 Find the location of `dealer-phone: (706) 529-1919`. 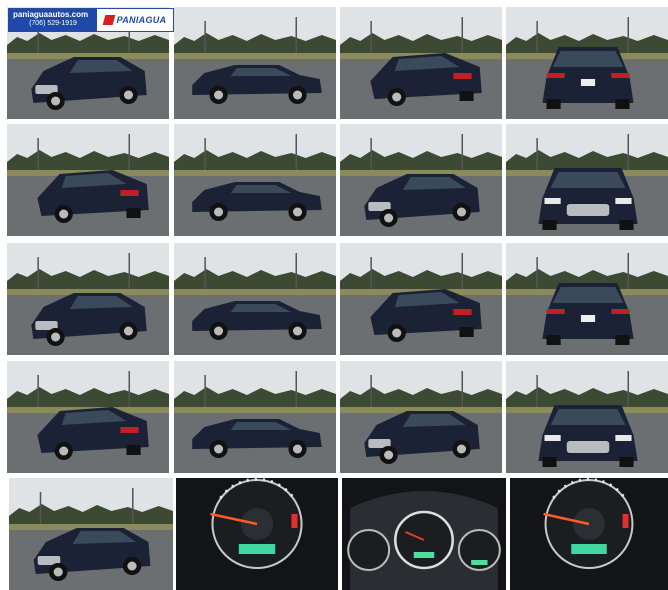

dealer-phone: (706) 529-1919 is located at coordinates (53, 23).